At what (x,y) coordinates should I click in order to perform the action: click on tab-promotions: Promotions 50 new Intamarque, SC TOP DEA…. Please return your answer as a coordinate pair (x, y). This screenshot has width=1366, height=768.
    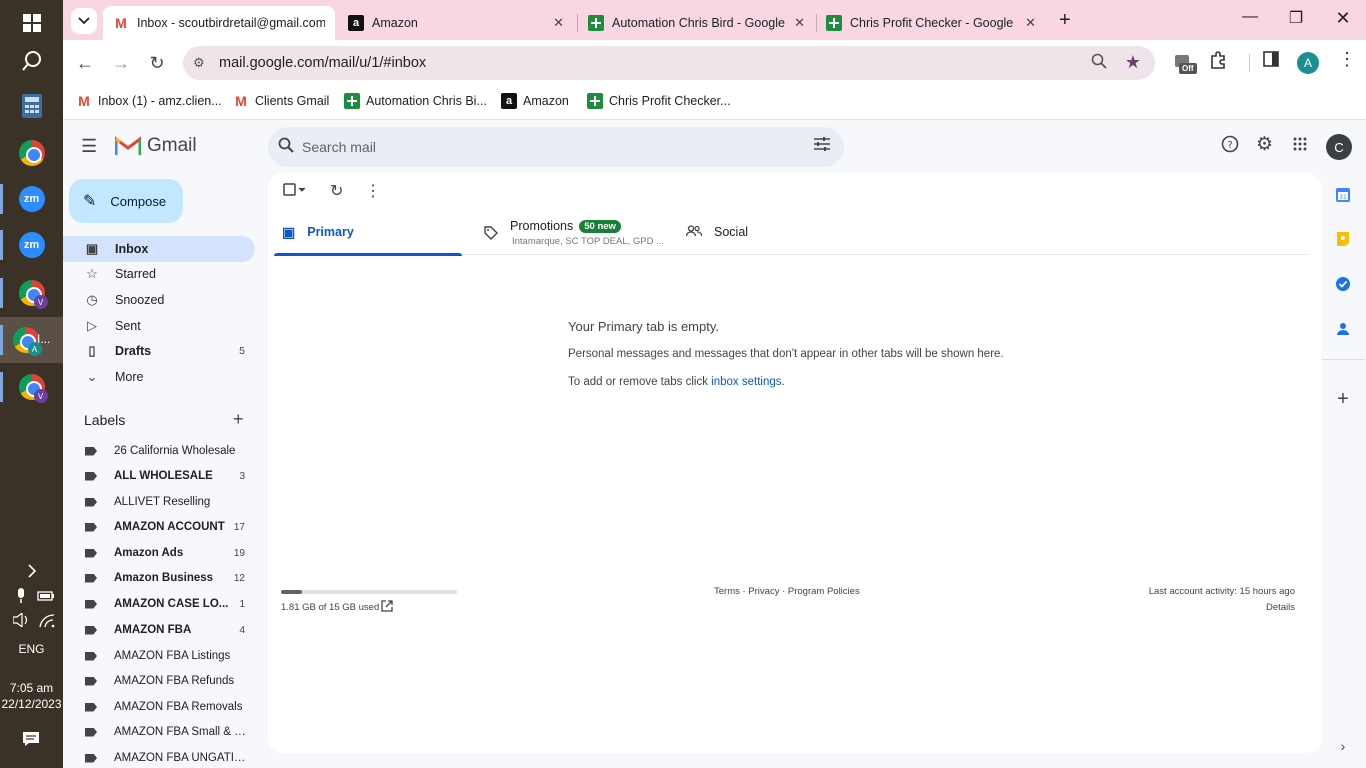
    Looking at the image, I should click on (584, 232).